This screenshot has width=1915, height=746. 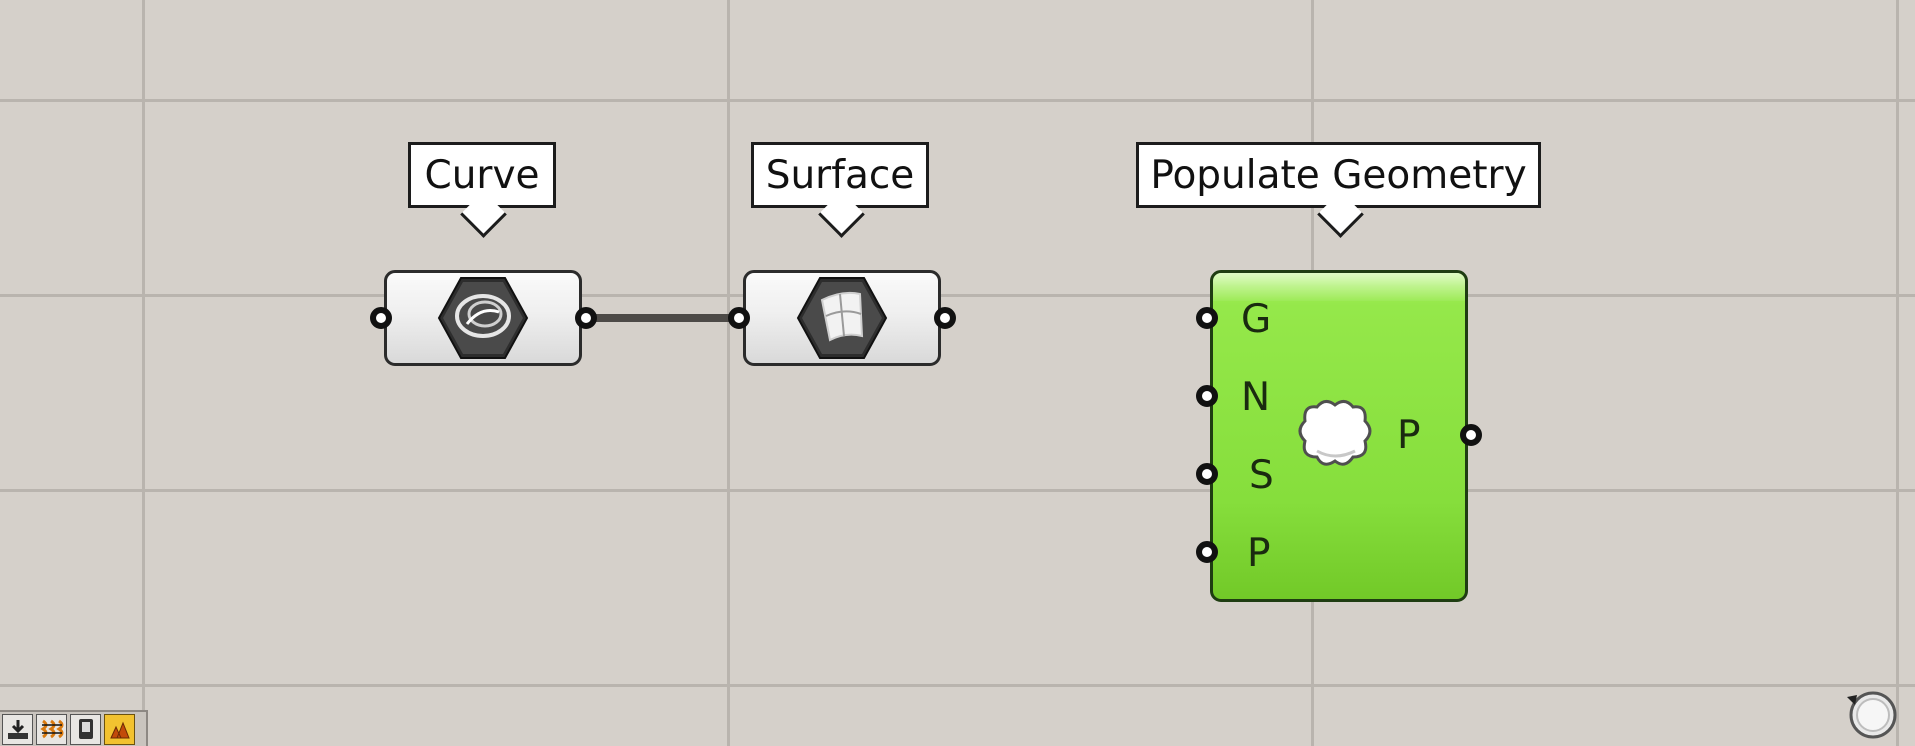 What do you see at coordinates (586, 318) in the screenshot?
I see `curve-output-port` at bounding box center [586, 318].